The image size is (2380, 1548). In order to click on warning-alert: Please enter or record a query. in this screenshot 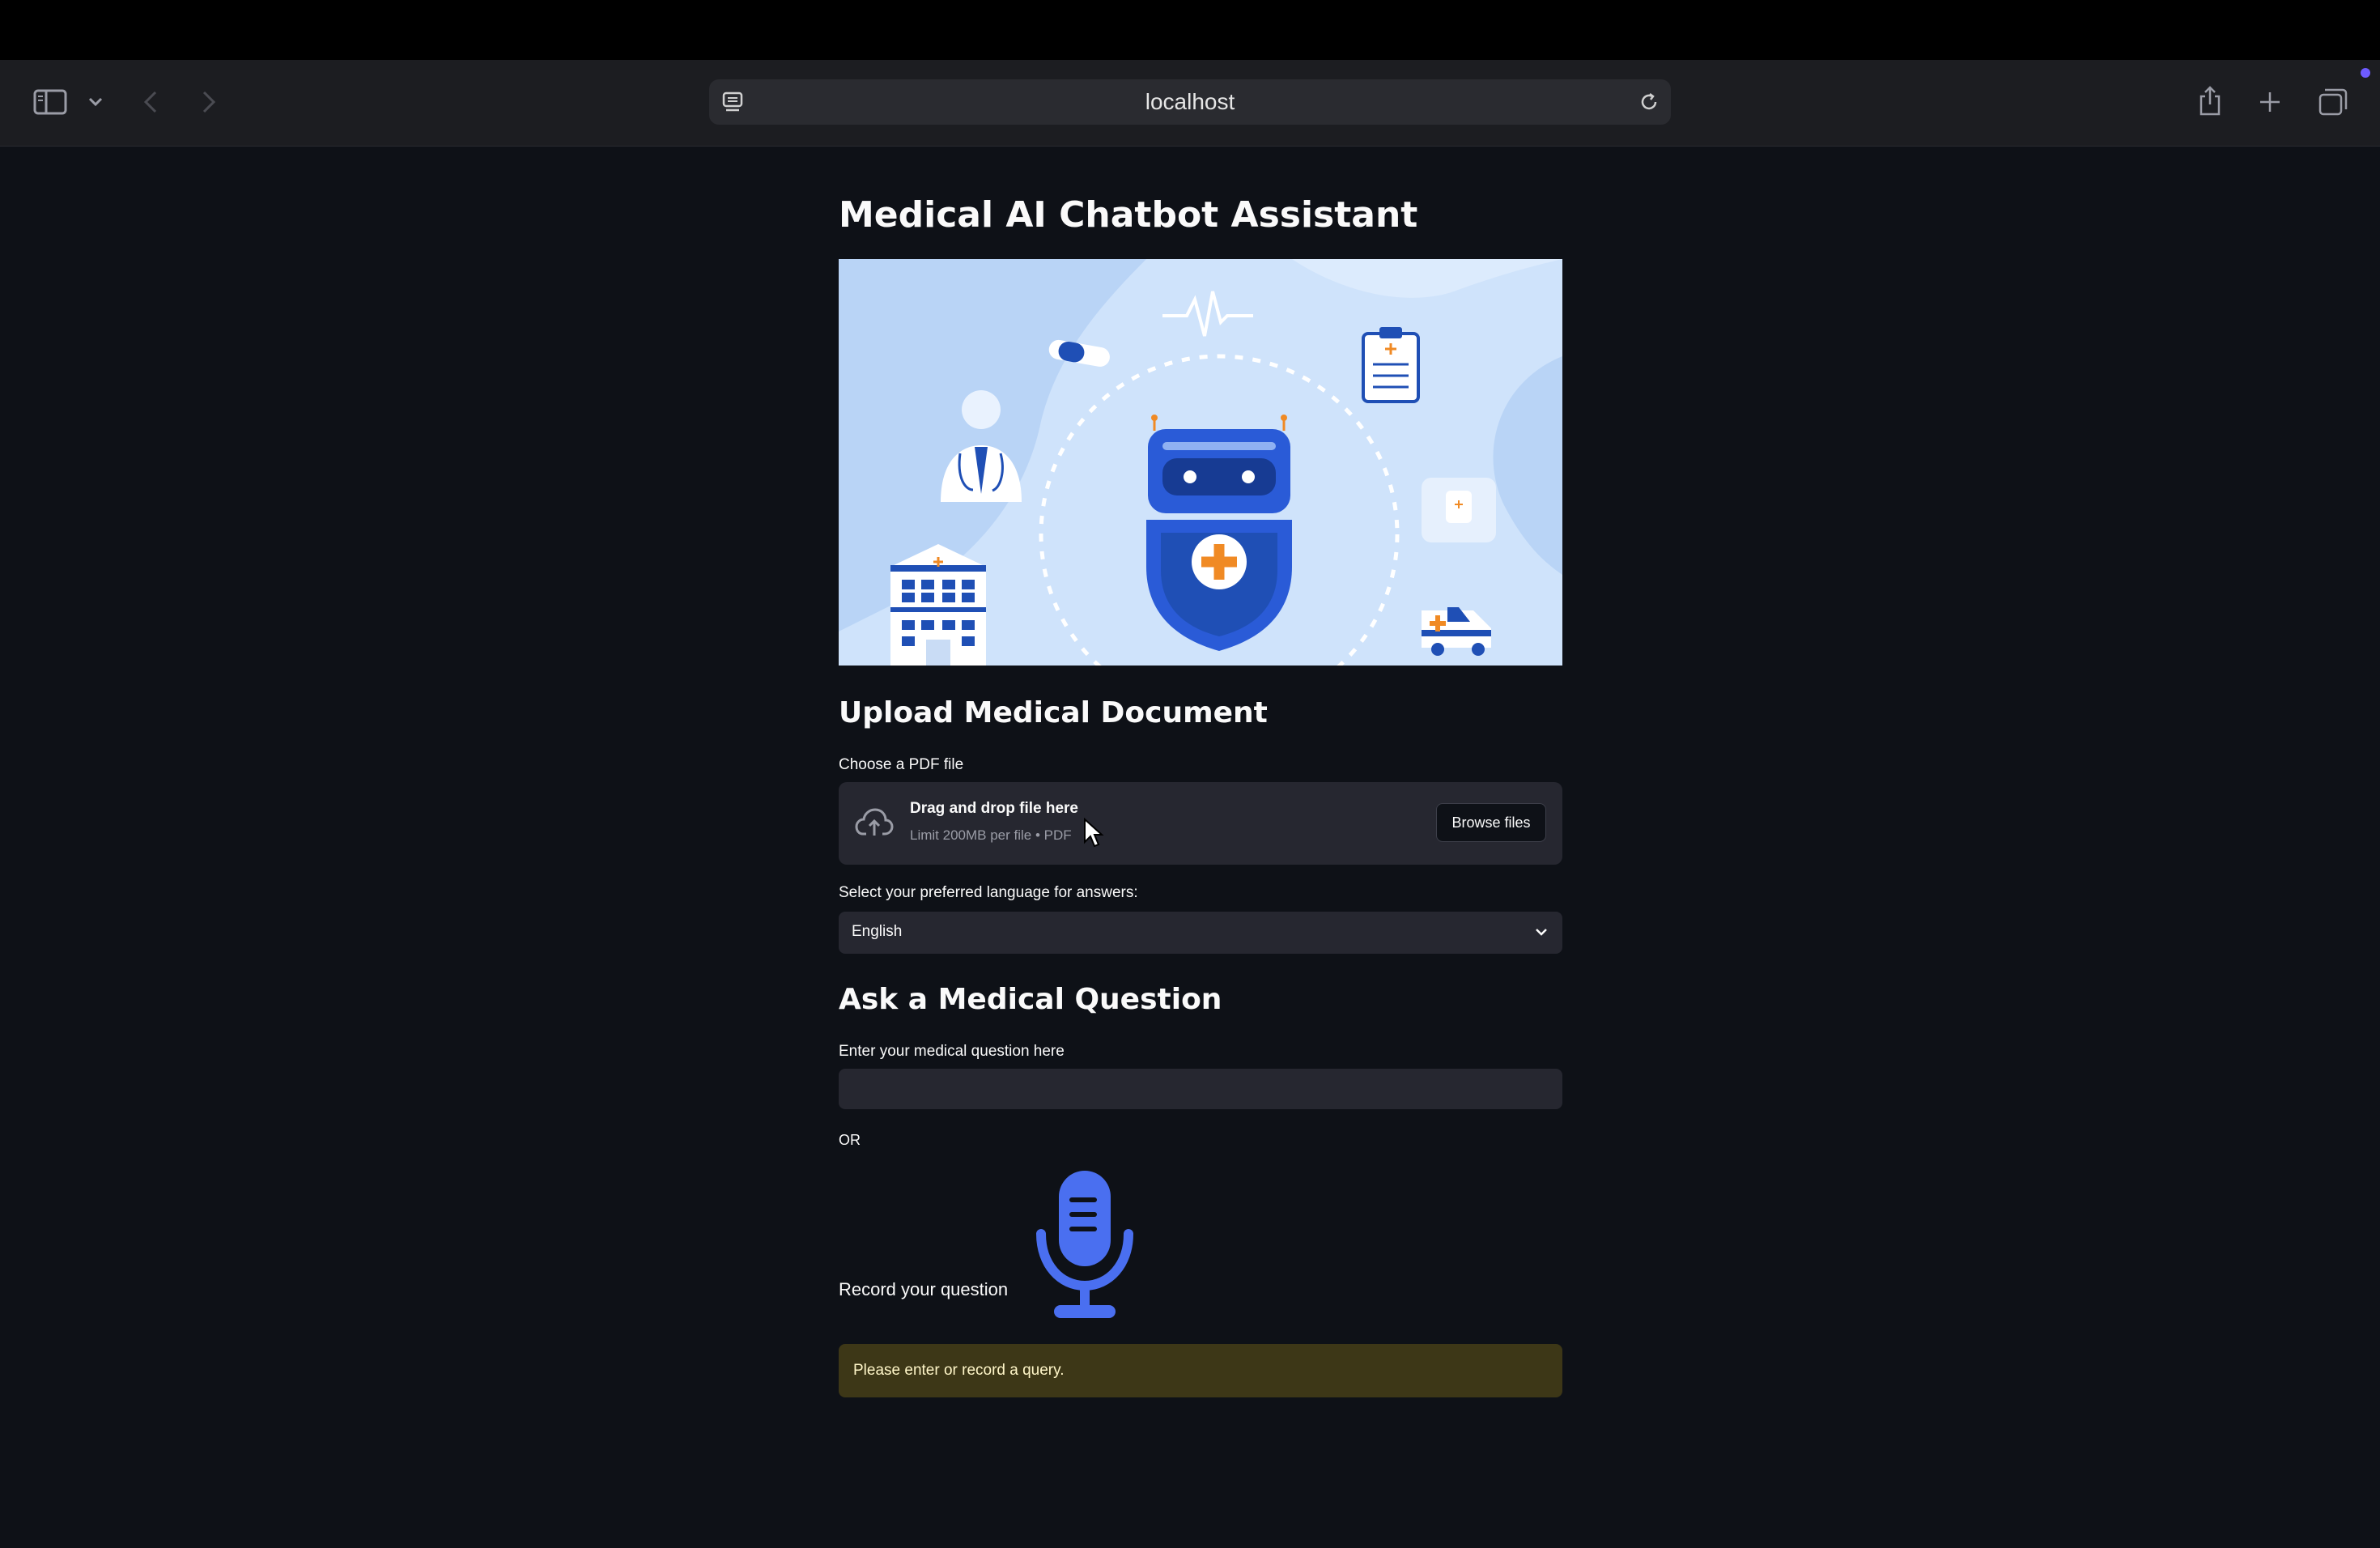, I will do `click(1200, 1370)`.